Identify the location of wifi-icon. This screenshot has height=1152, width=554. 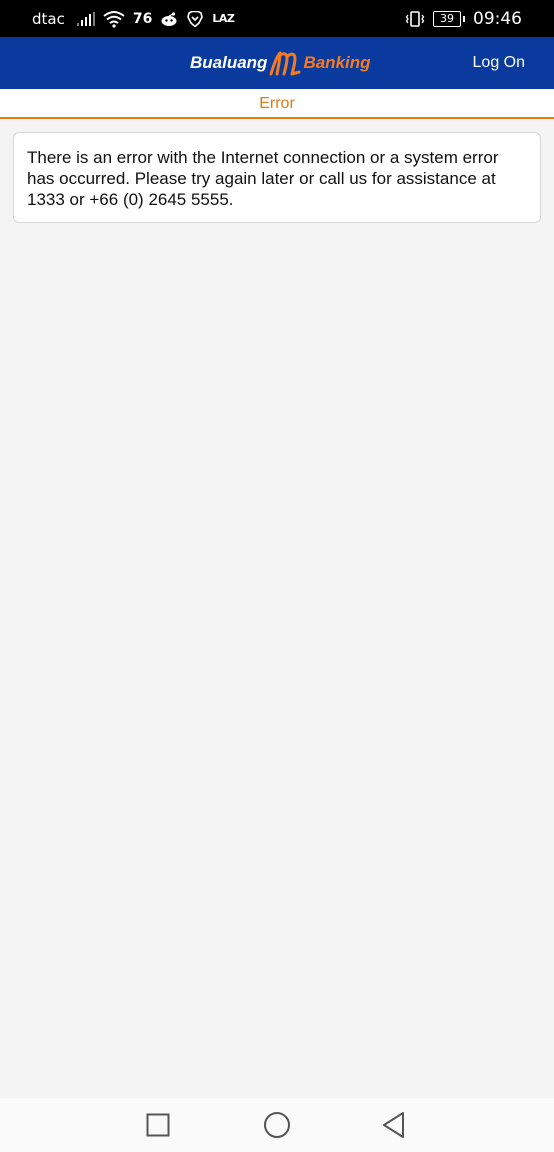
(114, 19).